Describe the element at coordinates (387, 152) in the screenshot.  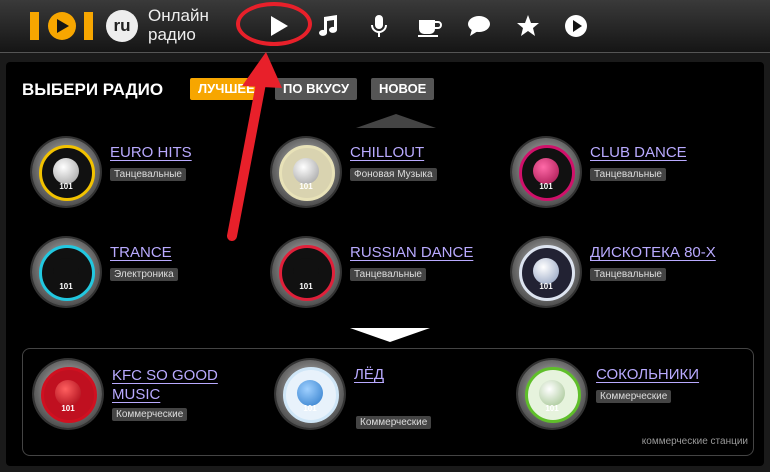
I see `station-name: CHILLOUT` at that location.